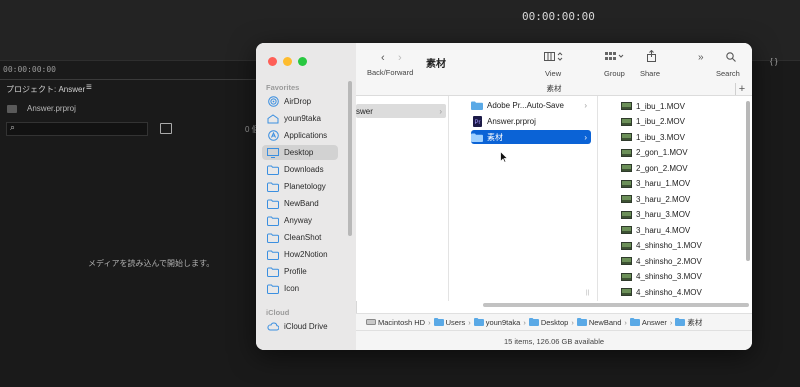  I want to click on column-item-answer: swer ›, so click(401, 111).